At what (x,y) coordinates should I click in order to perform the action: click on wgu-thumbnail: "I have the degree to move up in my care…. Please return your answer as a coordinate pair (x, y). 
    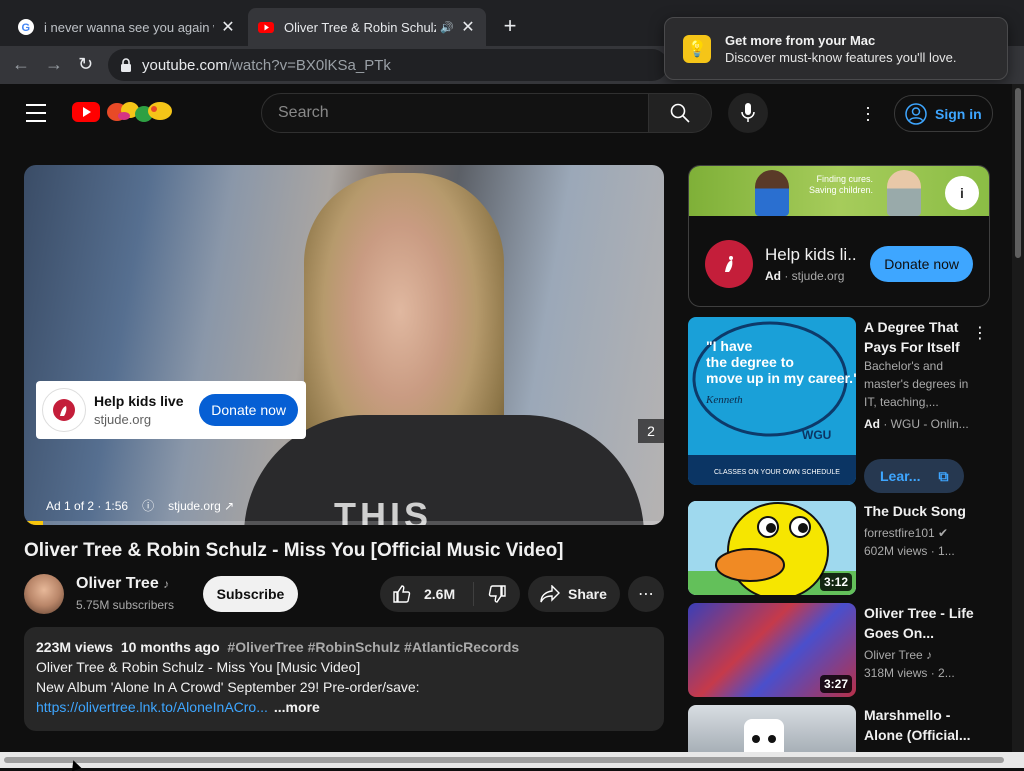
    Looking at the image, I should click on (772, 401).